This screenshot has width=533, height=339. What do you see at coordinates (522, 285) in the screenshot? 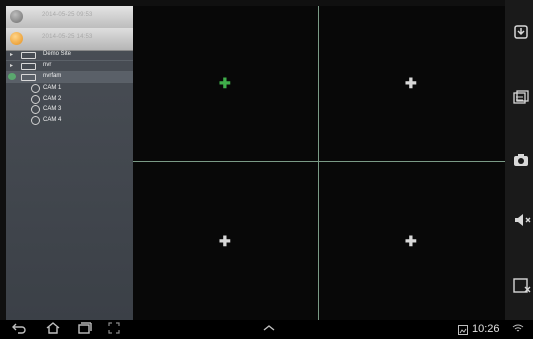
I see `close-window-icon` at bounding box center [522, 285].